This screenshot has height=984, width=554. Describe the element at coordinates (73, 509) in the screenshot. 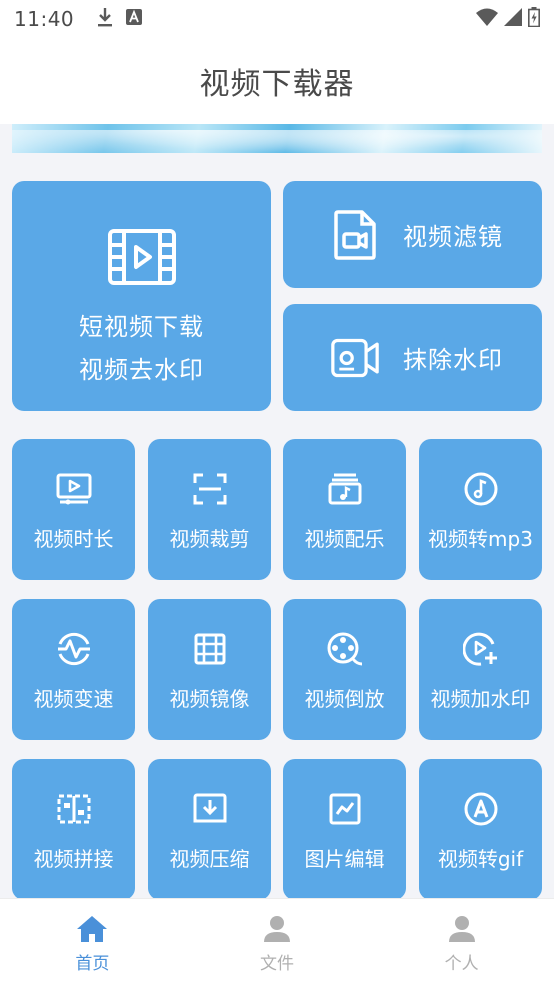

I see `video-duration-tile: 视频时长` at that location.